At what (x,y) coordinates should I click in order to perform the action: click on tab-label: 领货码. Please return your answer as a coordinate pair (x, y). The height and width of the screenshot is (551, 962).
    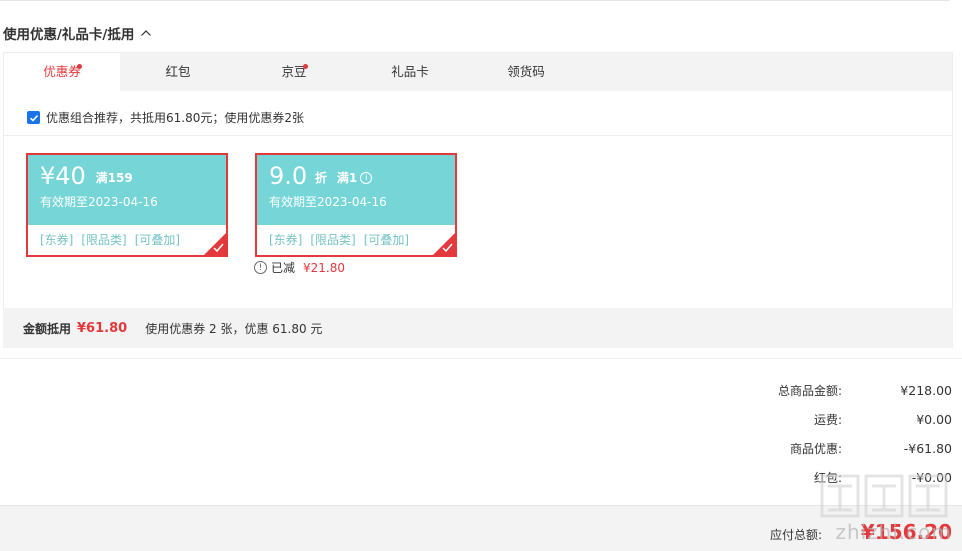
    Looking at the image, I should click on (526, 71).